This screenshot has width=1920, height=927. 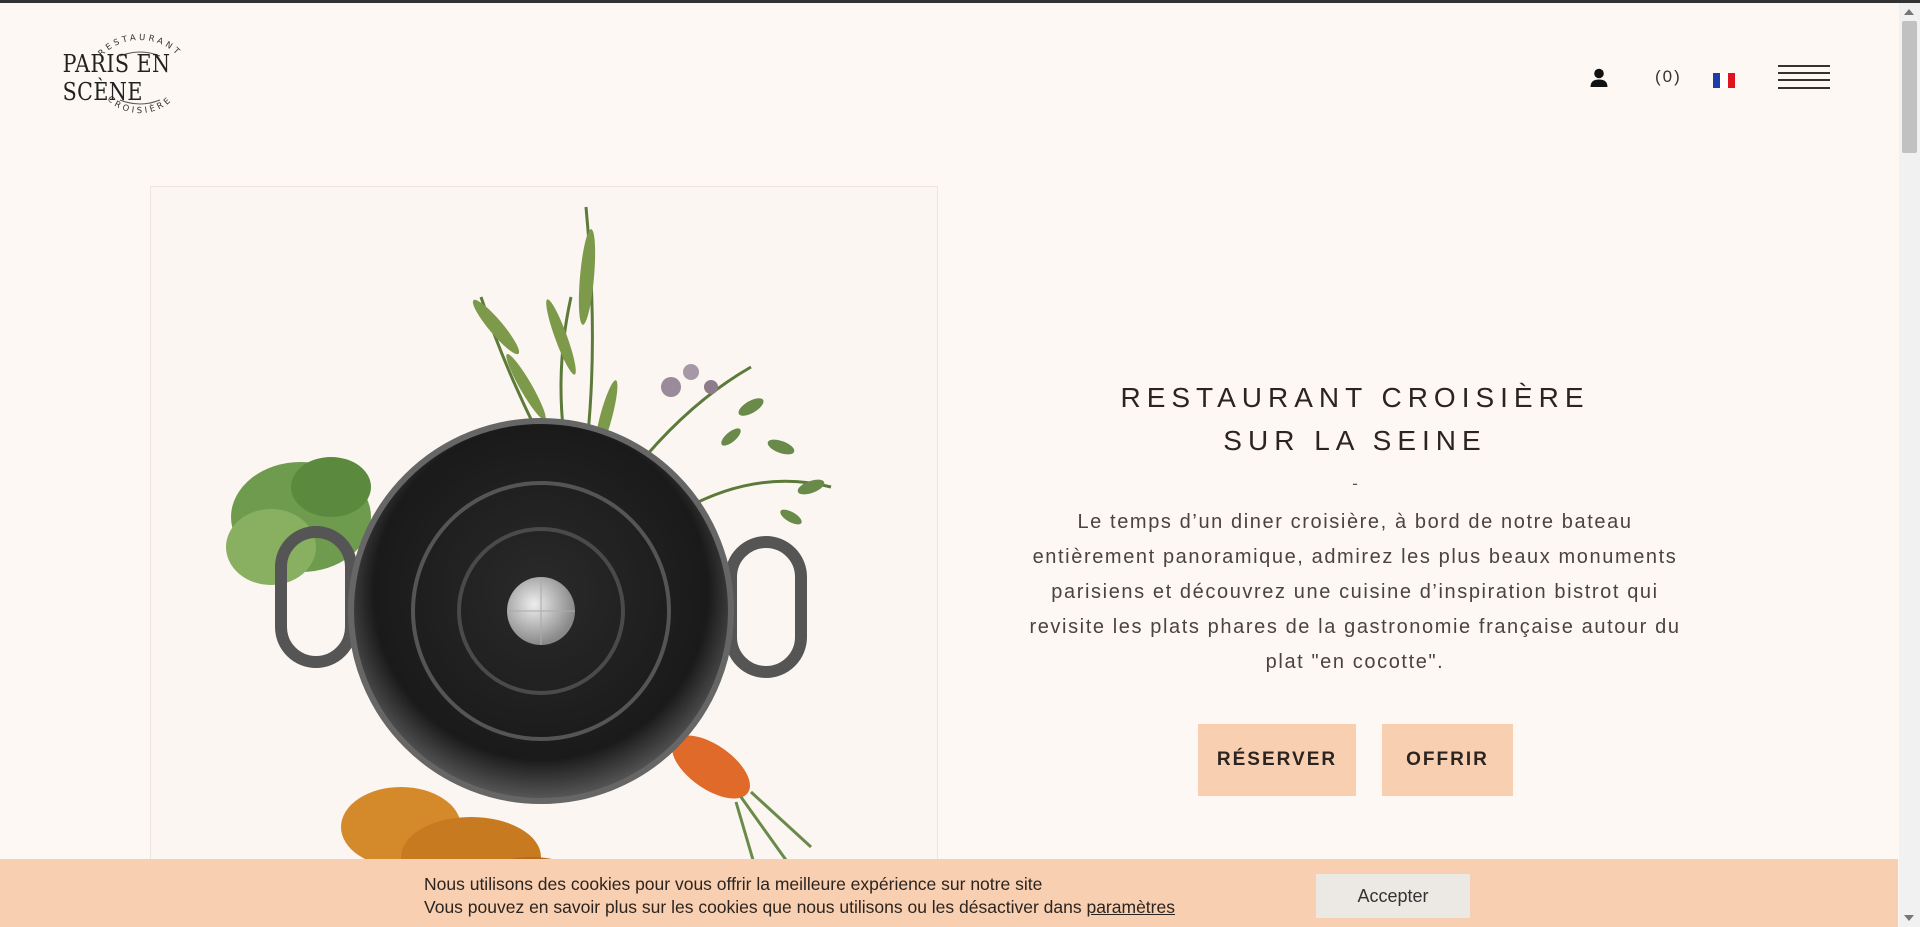 What do you see at coordinates (960, 1) in the screenshot?
I see `top-border` at bounding box center [960, 1].